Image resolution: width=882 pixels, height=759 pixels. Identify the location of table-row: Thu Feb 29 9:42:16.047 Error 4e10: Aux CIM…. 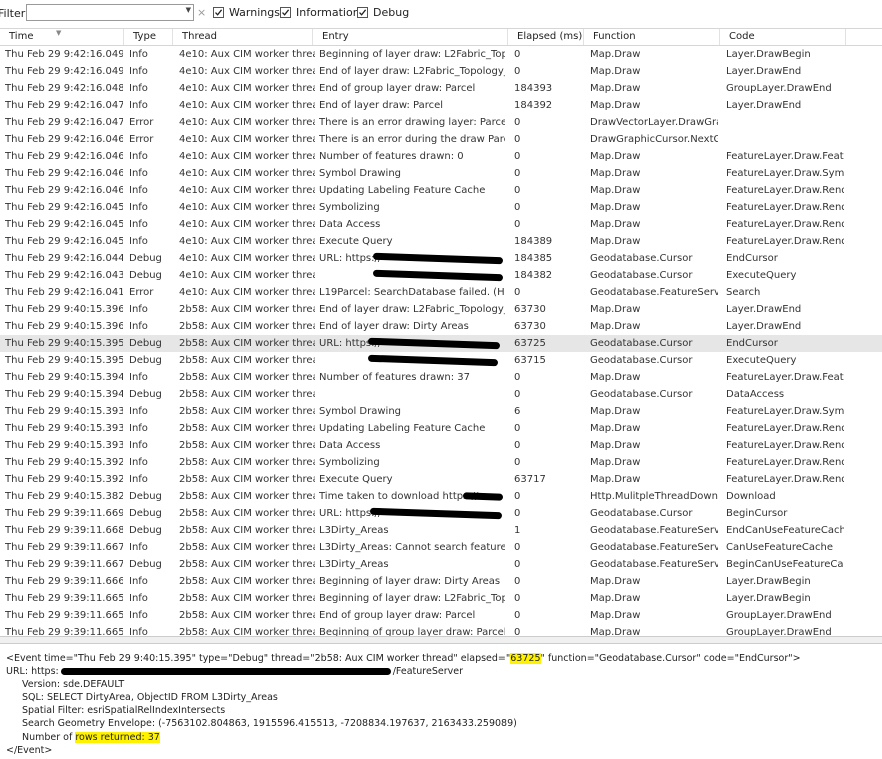
(441, 122).